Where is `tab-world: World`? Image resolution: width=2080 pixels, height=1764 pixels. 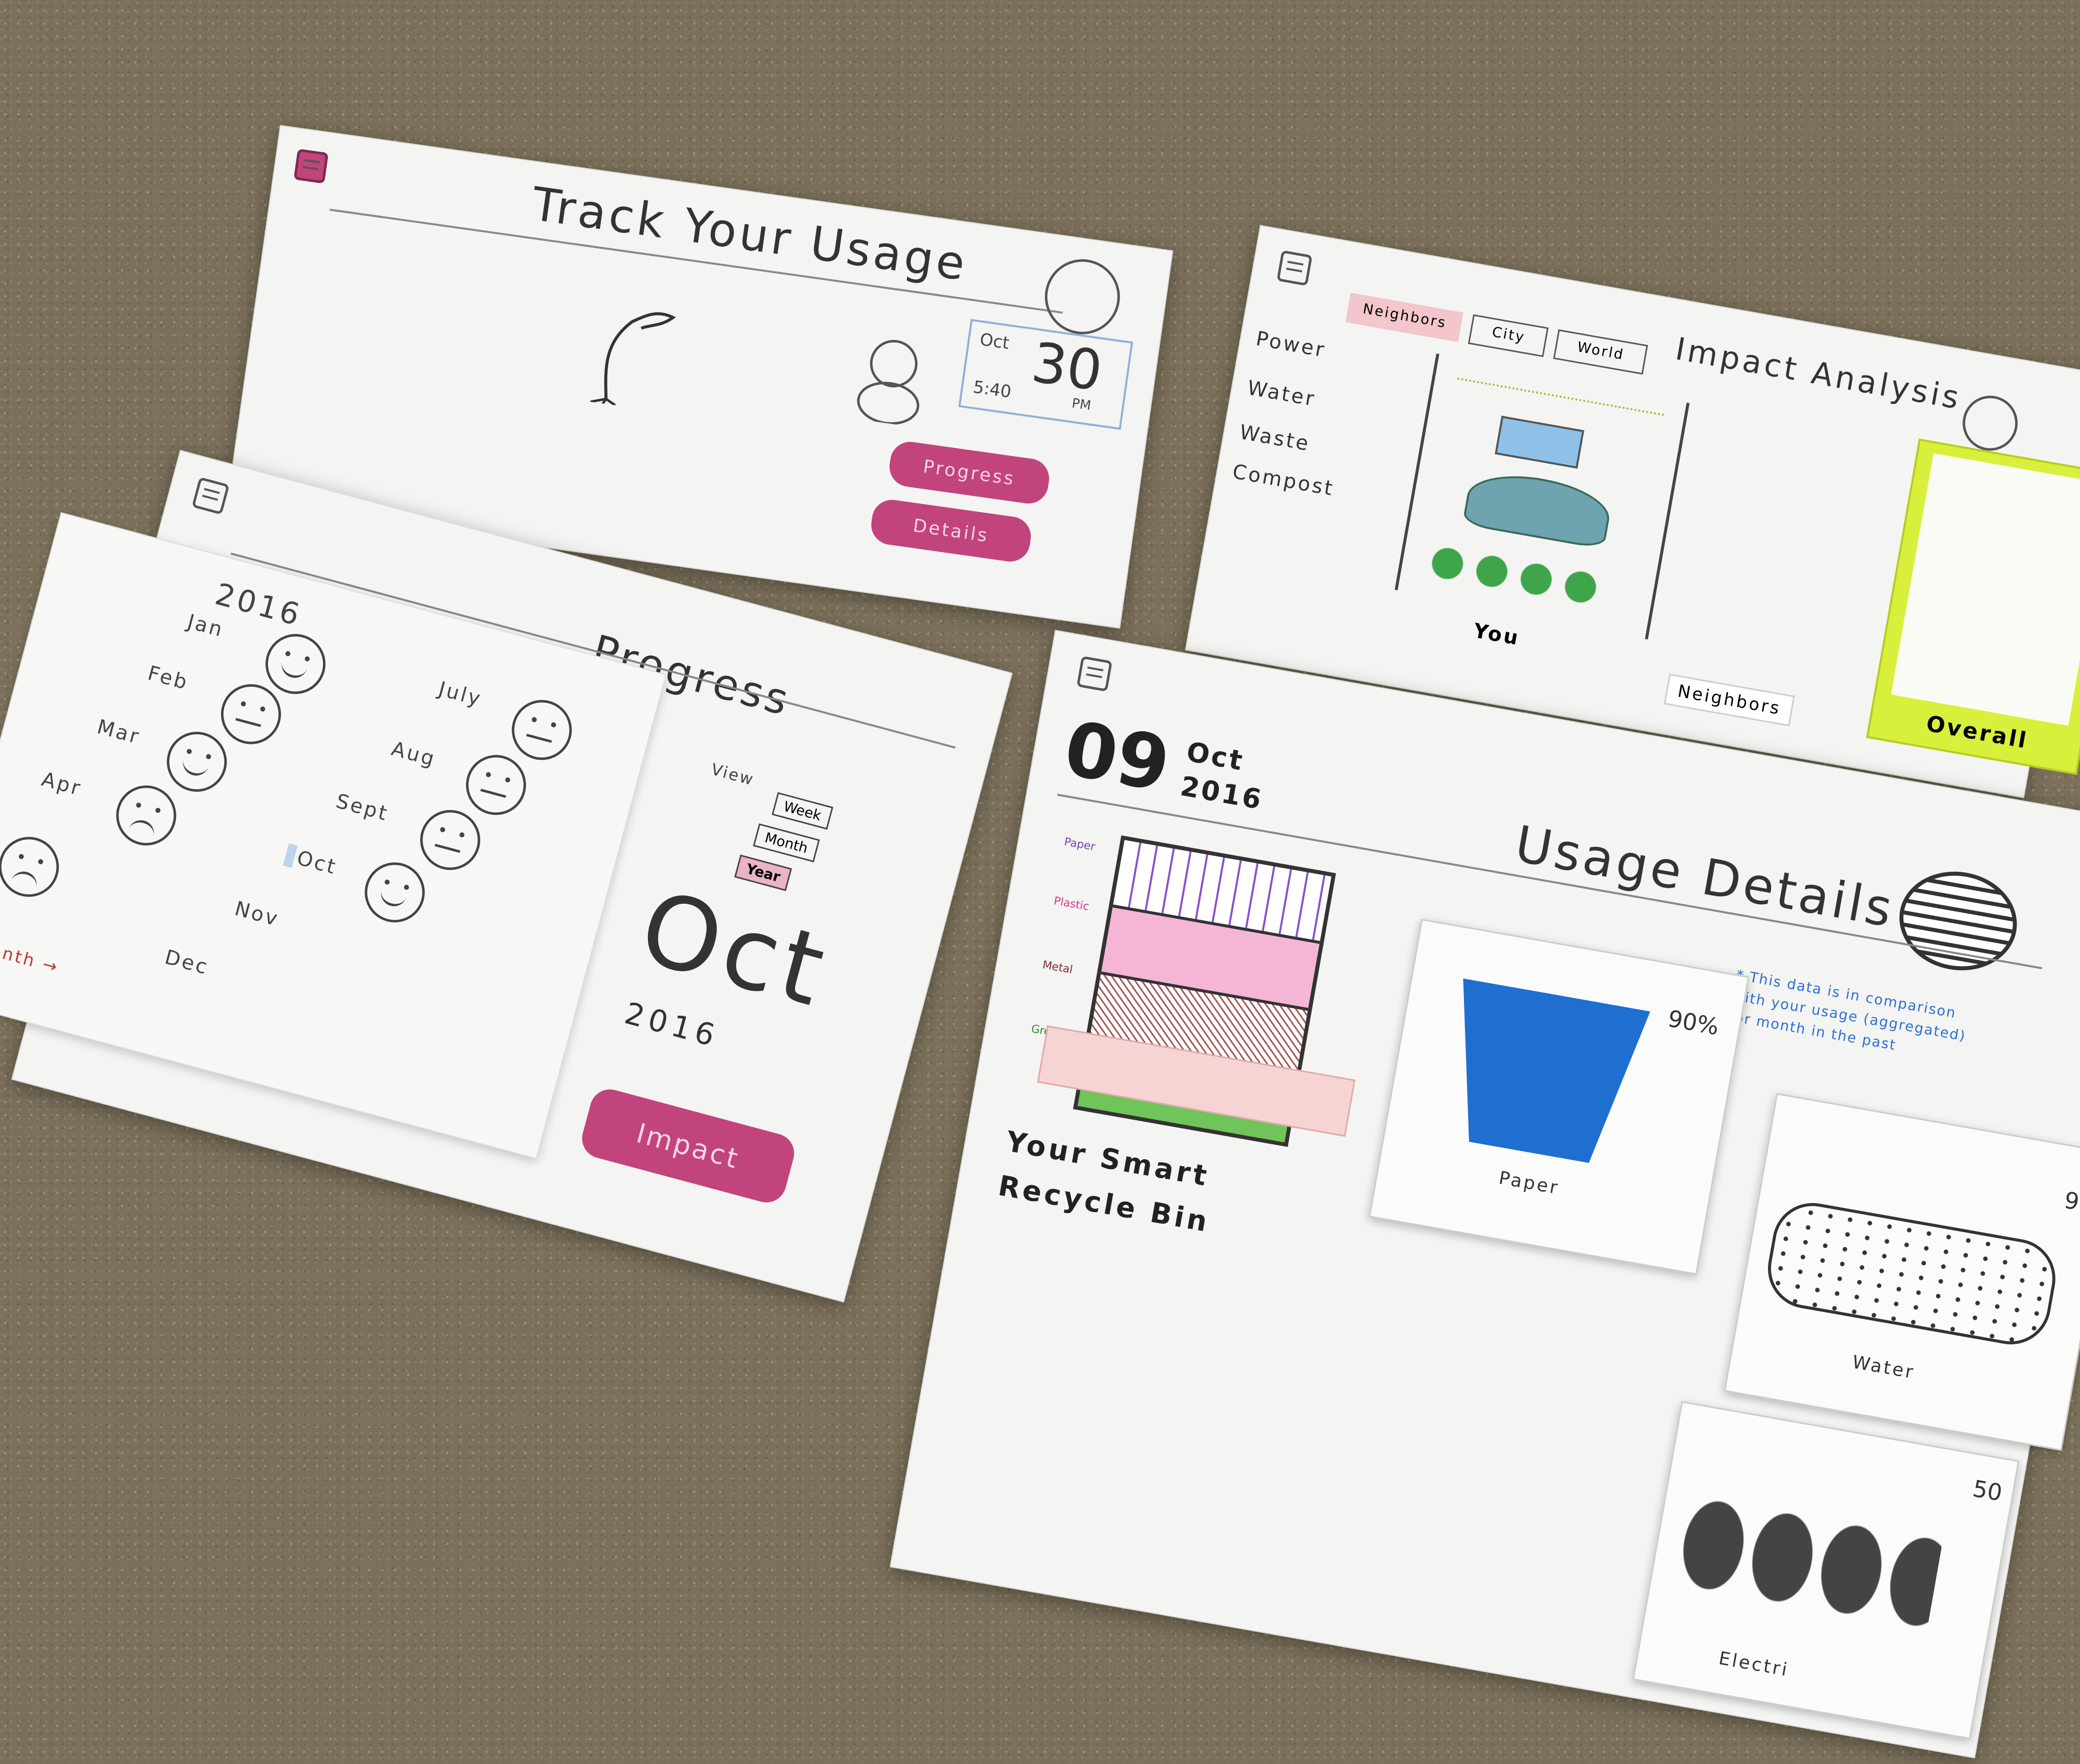
tab-world: World is located at coordinates (1600, 352).